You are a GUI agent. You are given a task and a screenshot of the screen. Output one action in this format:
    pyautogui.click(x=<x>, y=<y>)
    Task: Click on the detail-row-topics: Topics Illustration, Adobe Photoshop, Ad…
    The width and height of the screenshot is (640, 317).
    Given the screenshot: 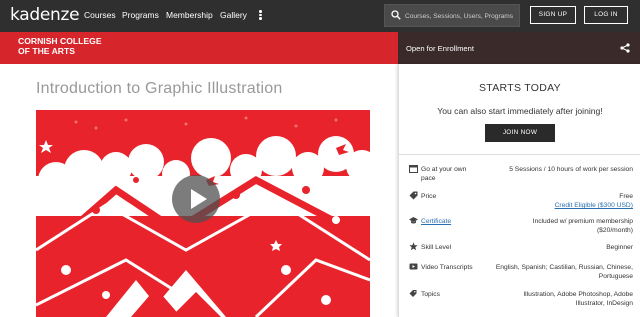 What is the action you would take?
    pyautogui.click(x=521, y=299)
    